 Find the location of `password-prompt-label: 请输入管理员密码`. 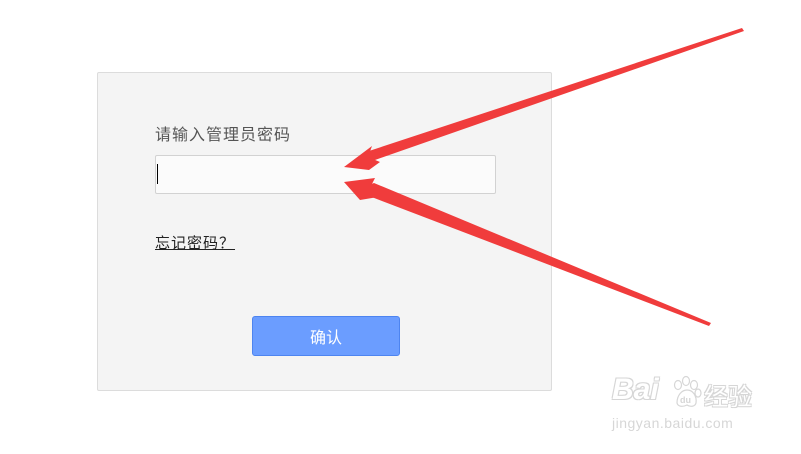

password-prompt-label: 请输入管理员密码 is located at coordinates (223, 134).